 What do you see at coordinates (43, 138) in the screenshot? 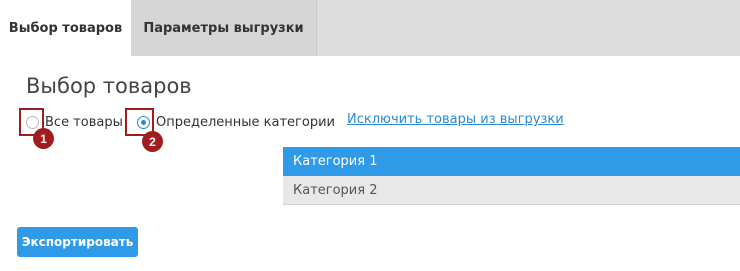
I see `callout-badge-1: 1` at bounding box center [43, 138].